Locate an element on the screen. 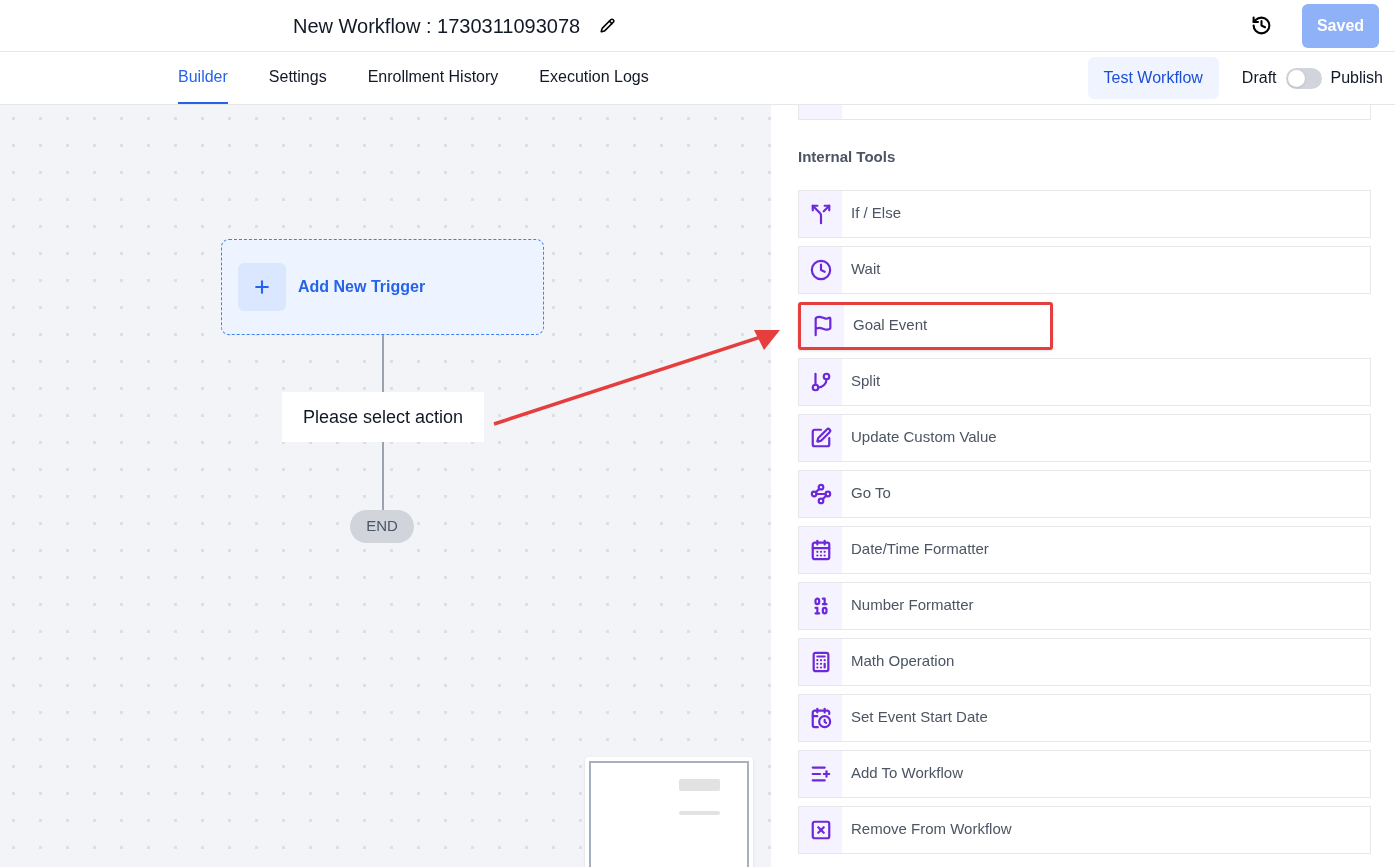  tool-label: Remove From Workflow is located at coordinates (931, 829).